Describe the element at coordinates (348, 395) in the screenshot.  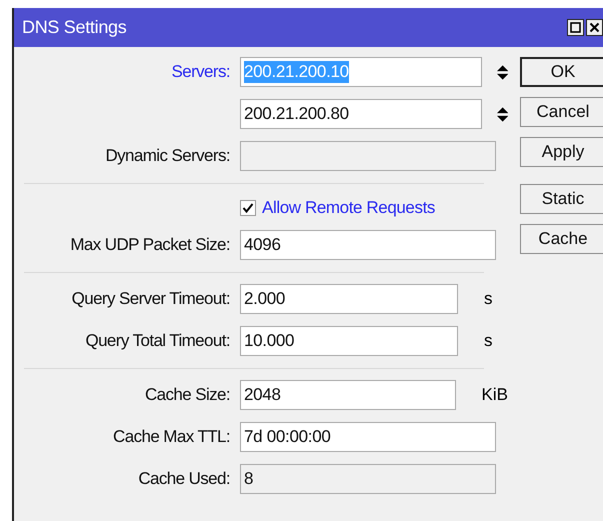
I see `input-field: 2048` at that location.